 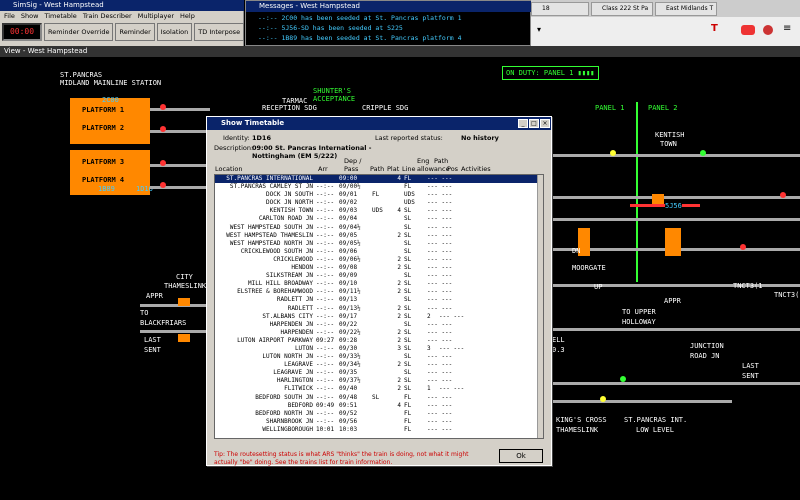 What do you see at coordinates (452, 169) in the screenshot?
I see `header-pos: Pos` at bounding box center [452, 169].